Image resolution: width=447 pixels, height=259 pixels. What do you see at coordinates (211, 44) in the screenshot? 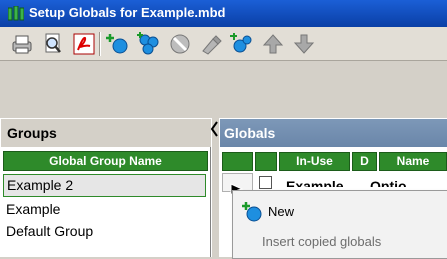
I see `rename-icon` at bounding box center [211, 44].